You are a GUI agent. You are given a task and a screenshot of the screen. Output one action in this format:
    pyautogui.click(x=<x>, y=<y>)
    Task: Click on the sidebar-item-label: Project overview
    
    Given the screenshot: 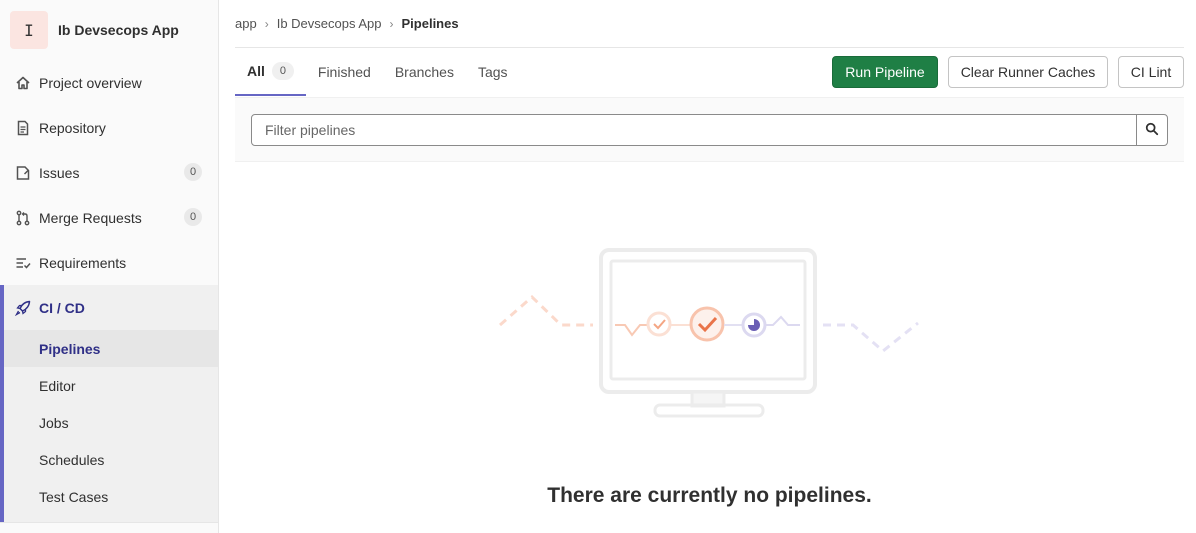 What is the action you would take?
    pyautogui.click(x=90, y=82)
    